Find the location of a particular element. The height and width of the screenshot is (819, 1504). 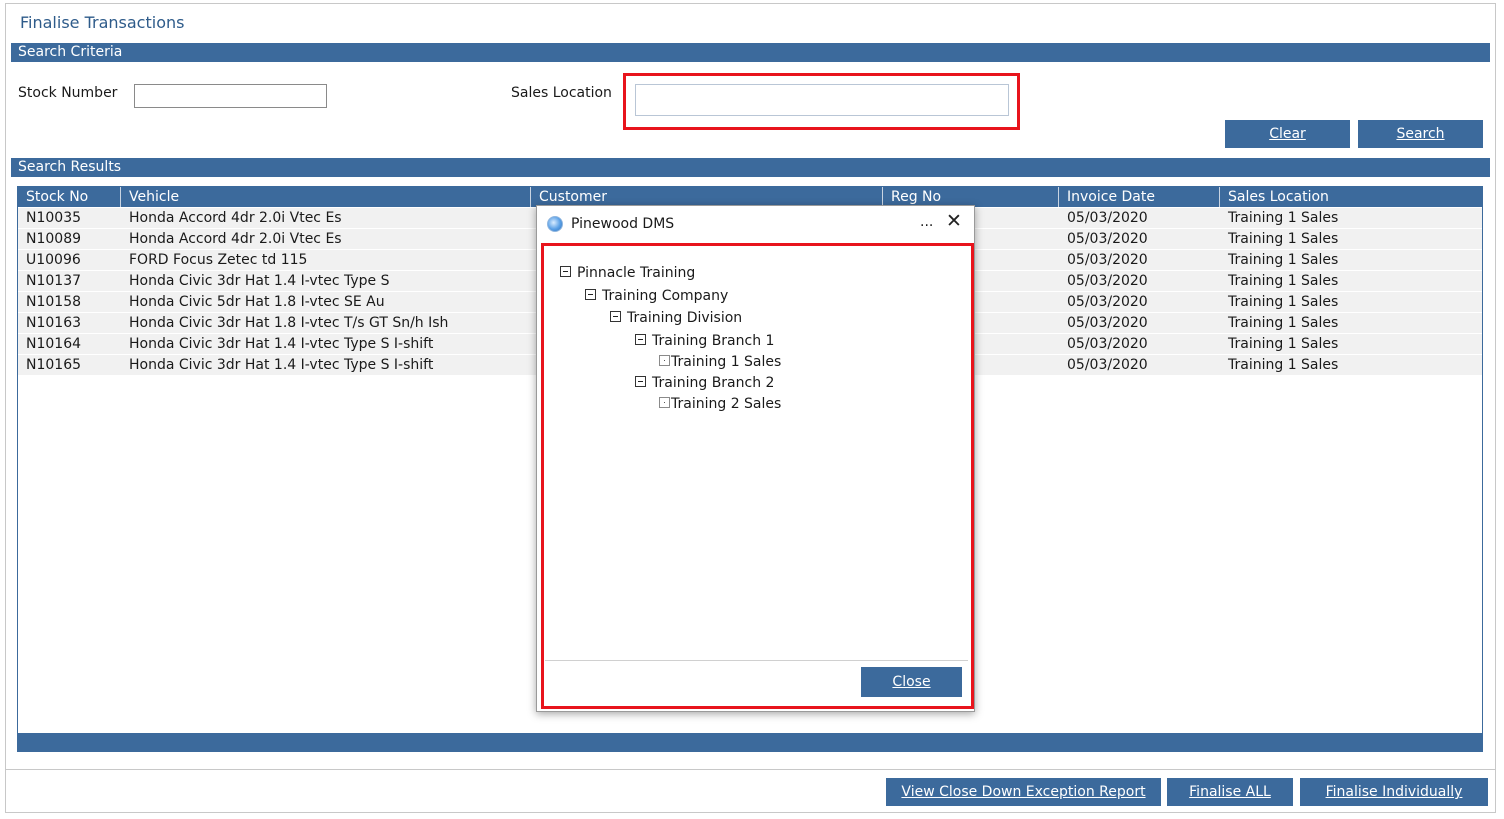

footer-divider is located at coordinates (750, 769).